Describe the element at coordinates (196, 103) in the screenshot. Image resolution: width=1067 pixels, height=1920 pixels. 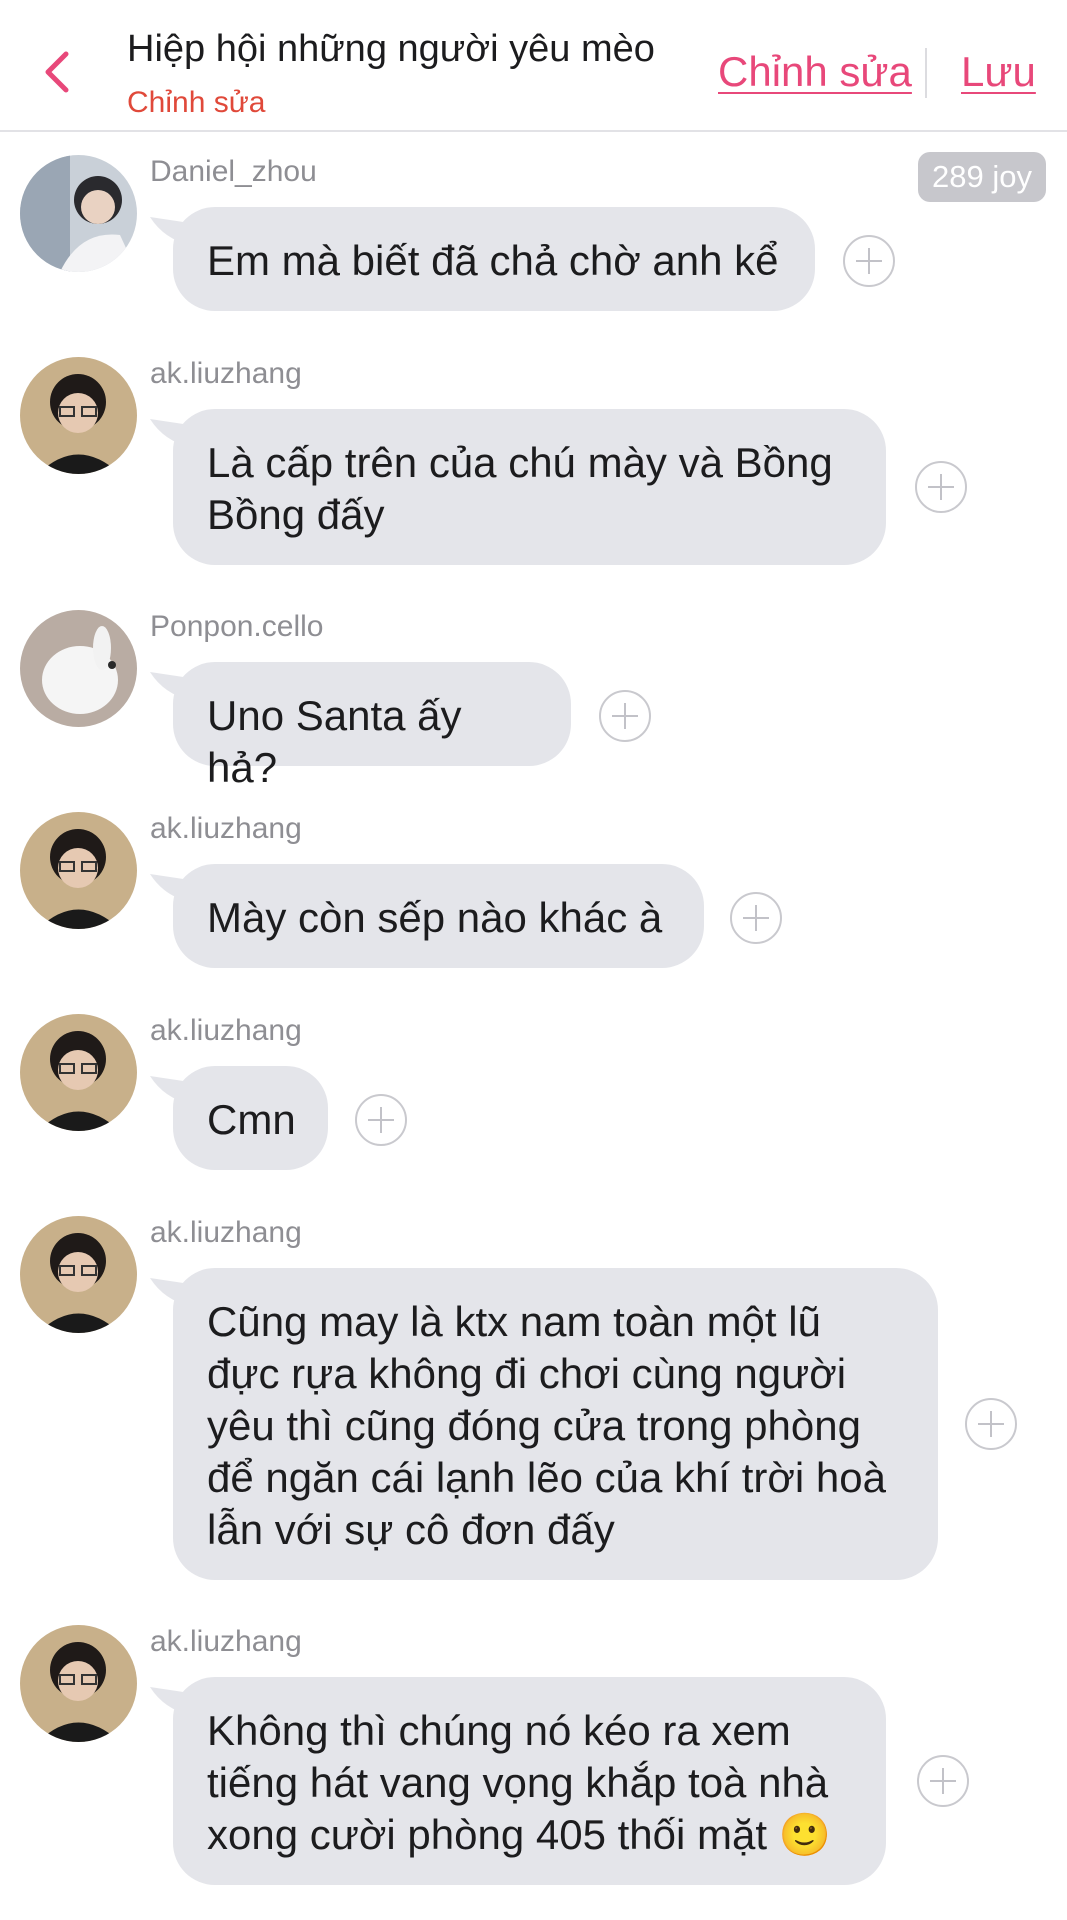
I see `chat-subtitle: Chỉnh sửa` at that location.